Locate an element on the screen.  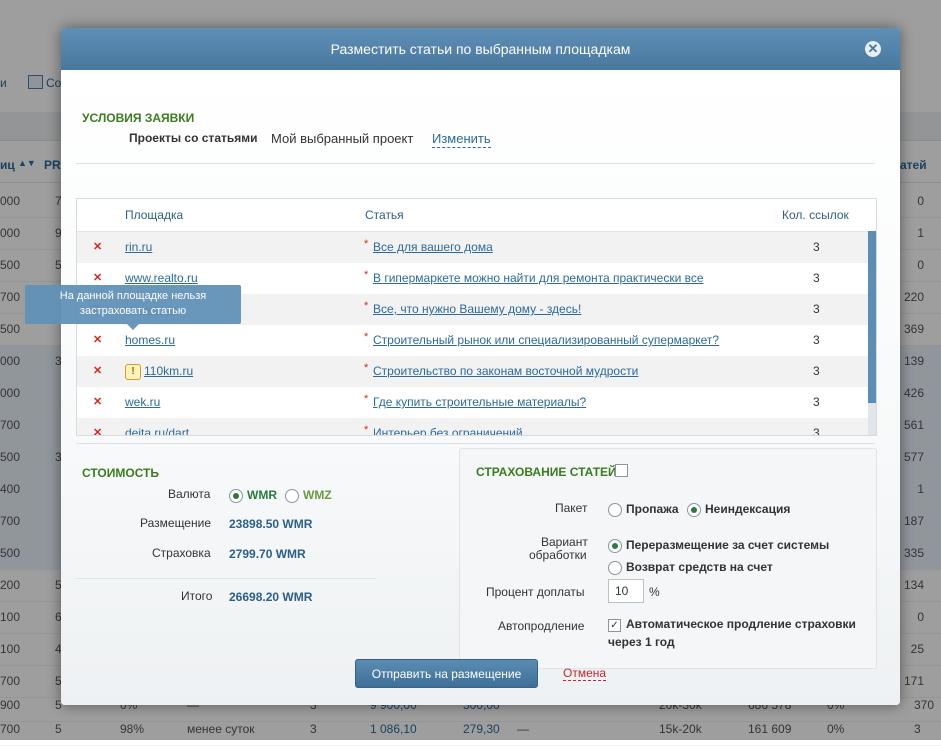
currency-wmr-label: WMR is located at coordinates (262, 495).